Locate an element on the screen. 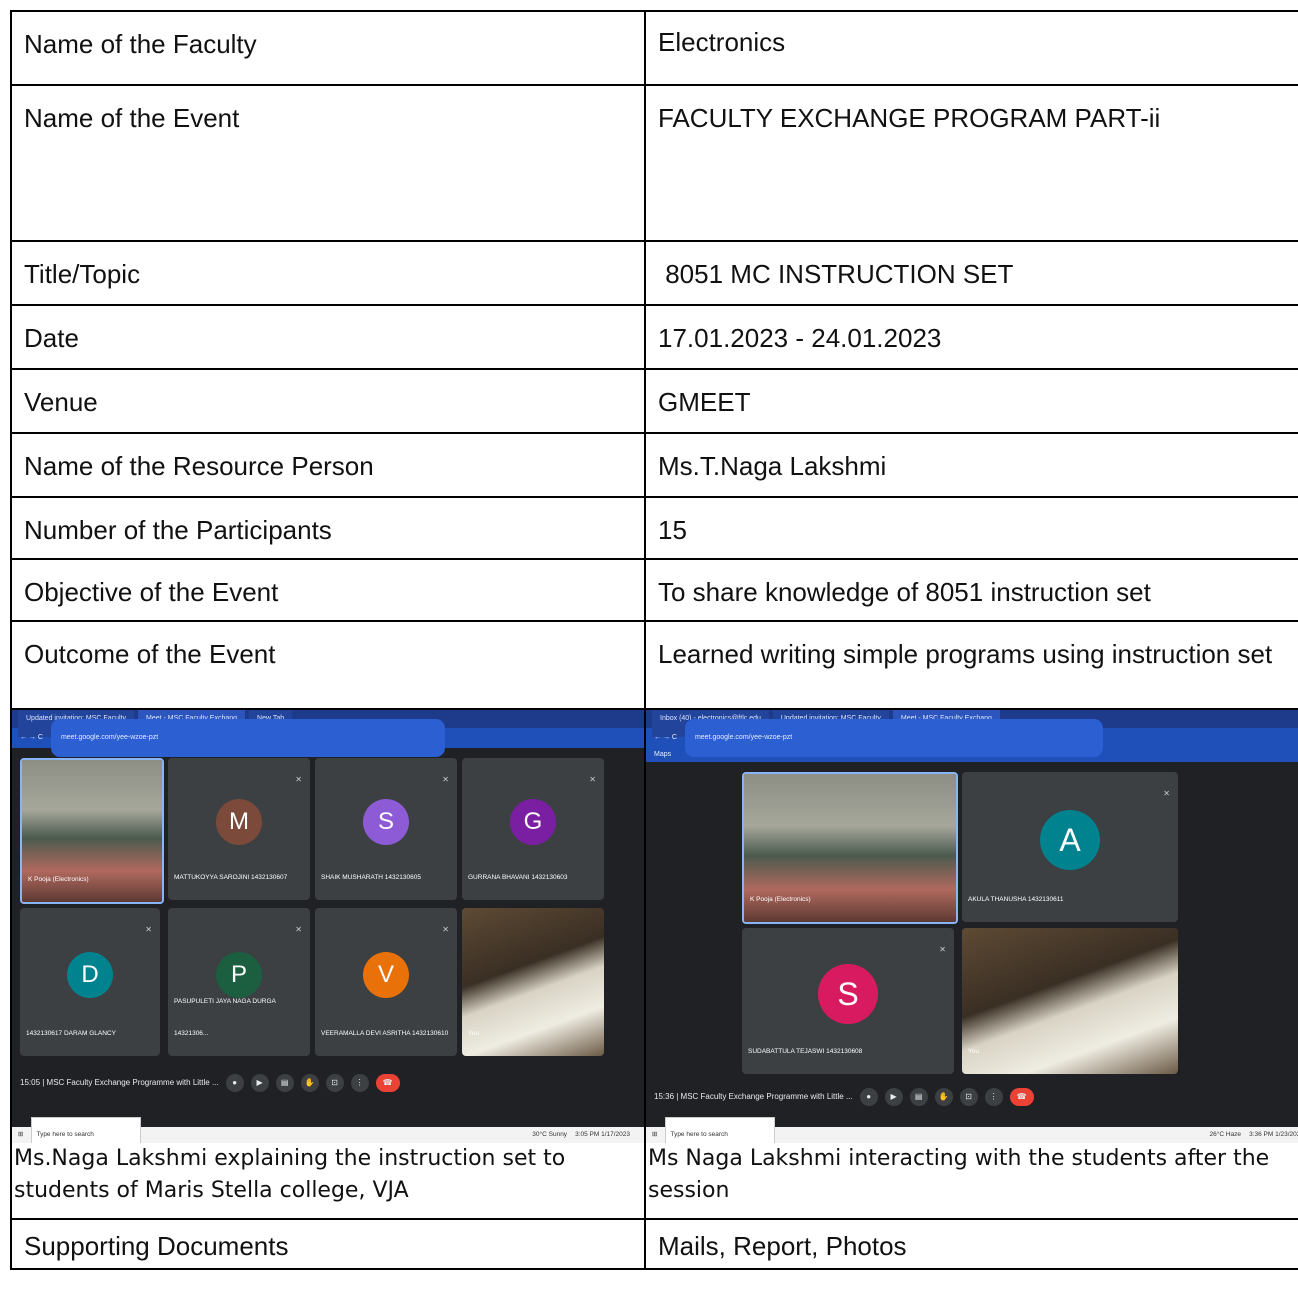 The image size is (1298, 1300). nav-arrows-icon: ← → C is located at coordinates (31, 737).